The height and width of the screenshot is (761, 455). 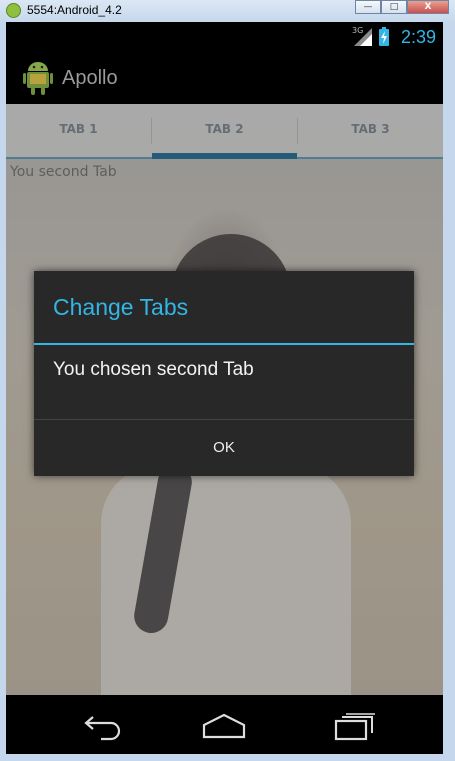 What do you see at coordinates (419, 37) in the screenshot?
I see `status-clock: 2:39` at bounding box center [419, 37].